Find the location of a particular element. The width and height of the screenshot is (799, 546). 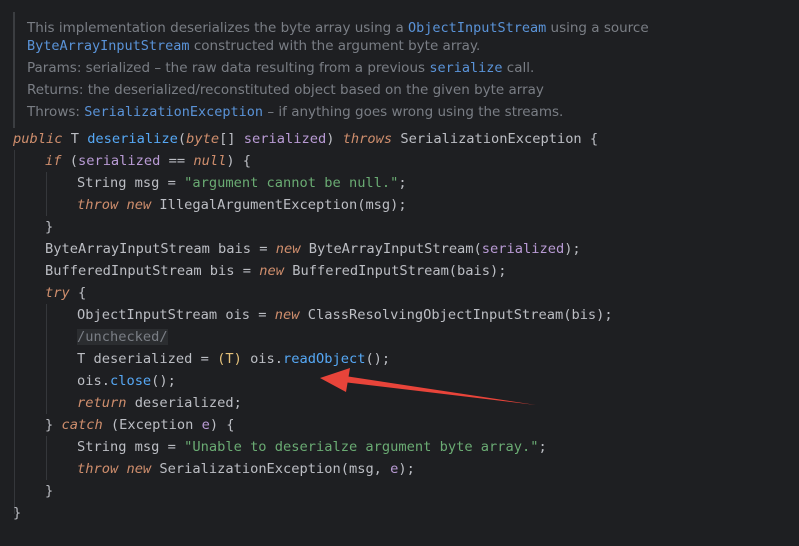

red-annotation-arrow is located at coordinates (428, 386).